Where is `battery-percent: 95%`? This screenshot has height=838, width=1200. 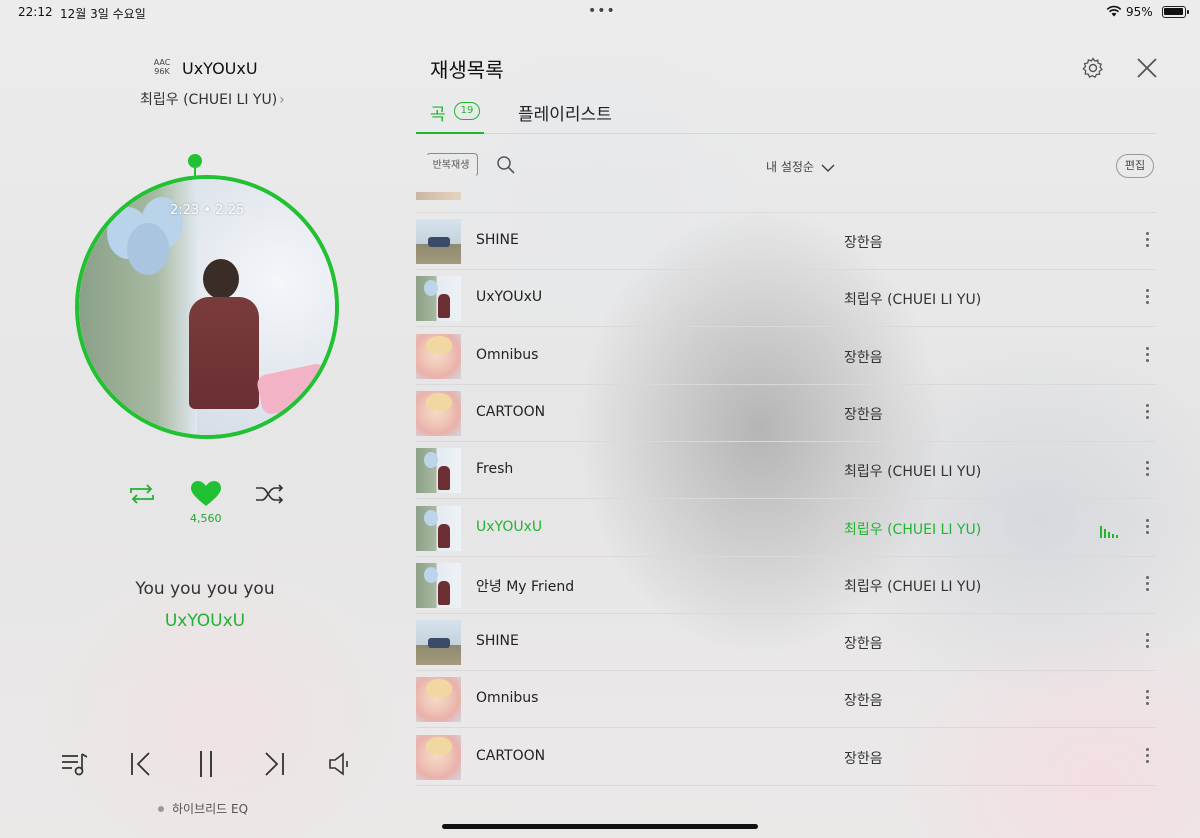 battery-percent: 95% is located at coordinates (1139, 12).